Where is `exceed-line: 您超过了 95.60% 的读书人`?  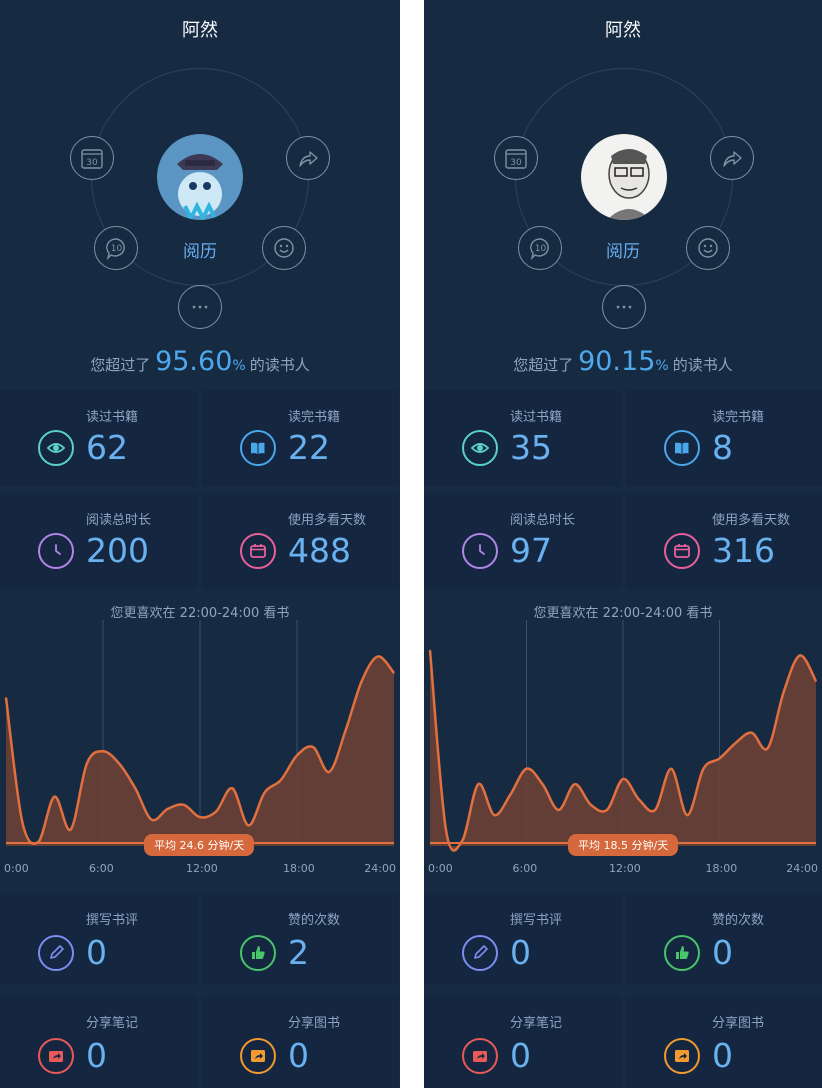
exceed-line: 您超过了 95.60% 的读书人 is located at coordinates (200, 361).